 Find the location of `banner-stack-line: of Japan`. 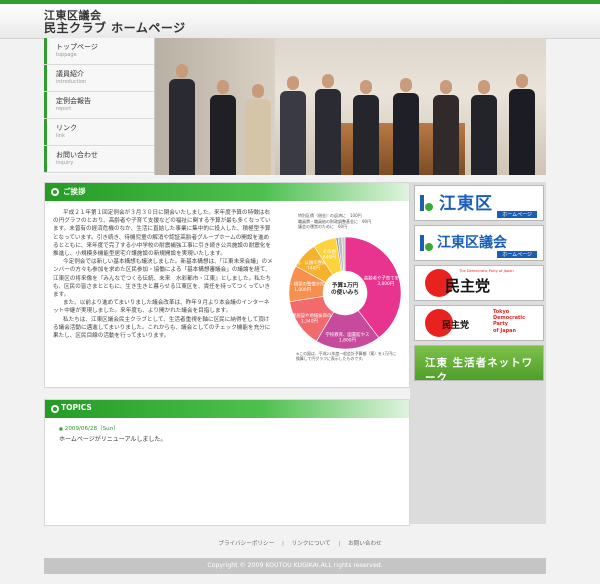

banner-stack-line: of Japan is located at coordinates (505, 330).